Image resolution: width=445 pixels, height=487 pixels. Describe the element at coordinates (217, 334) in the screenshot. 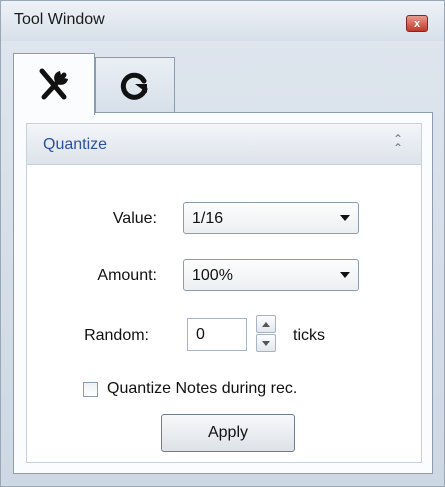

I see `random-input: 0` at that location.